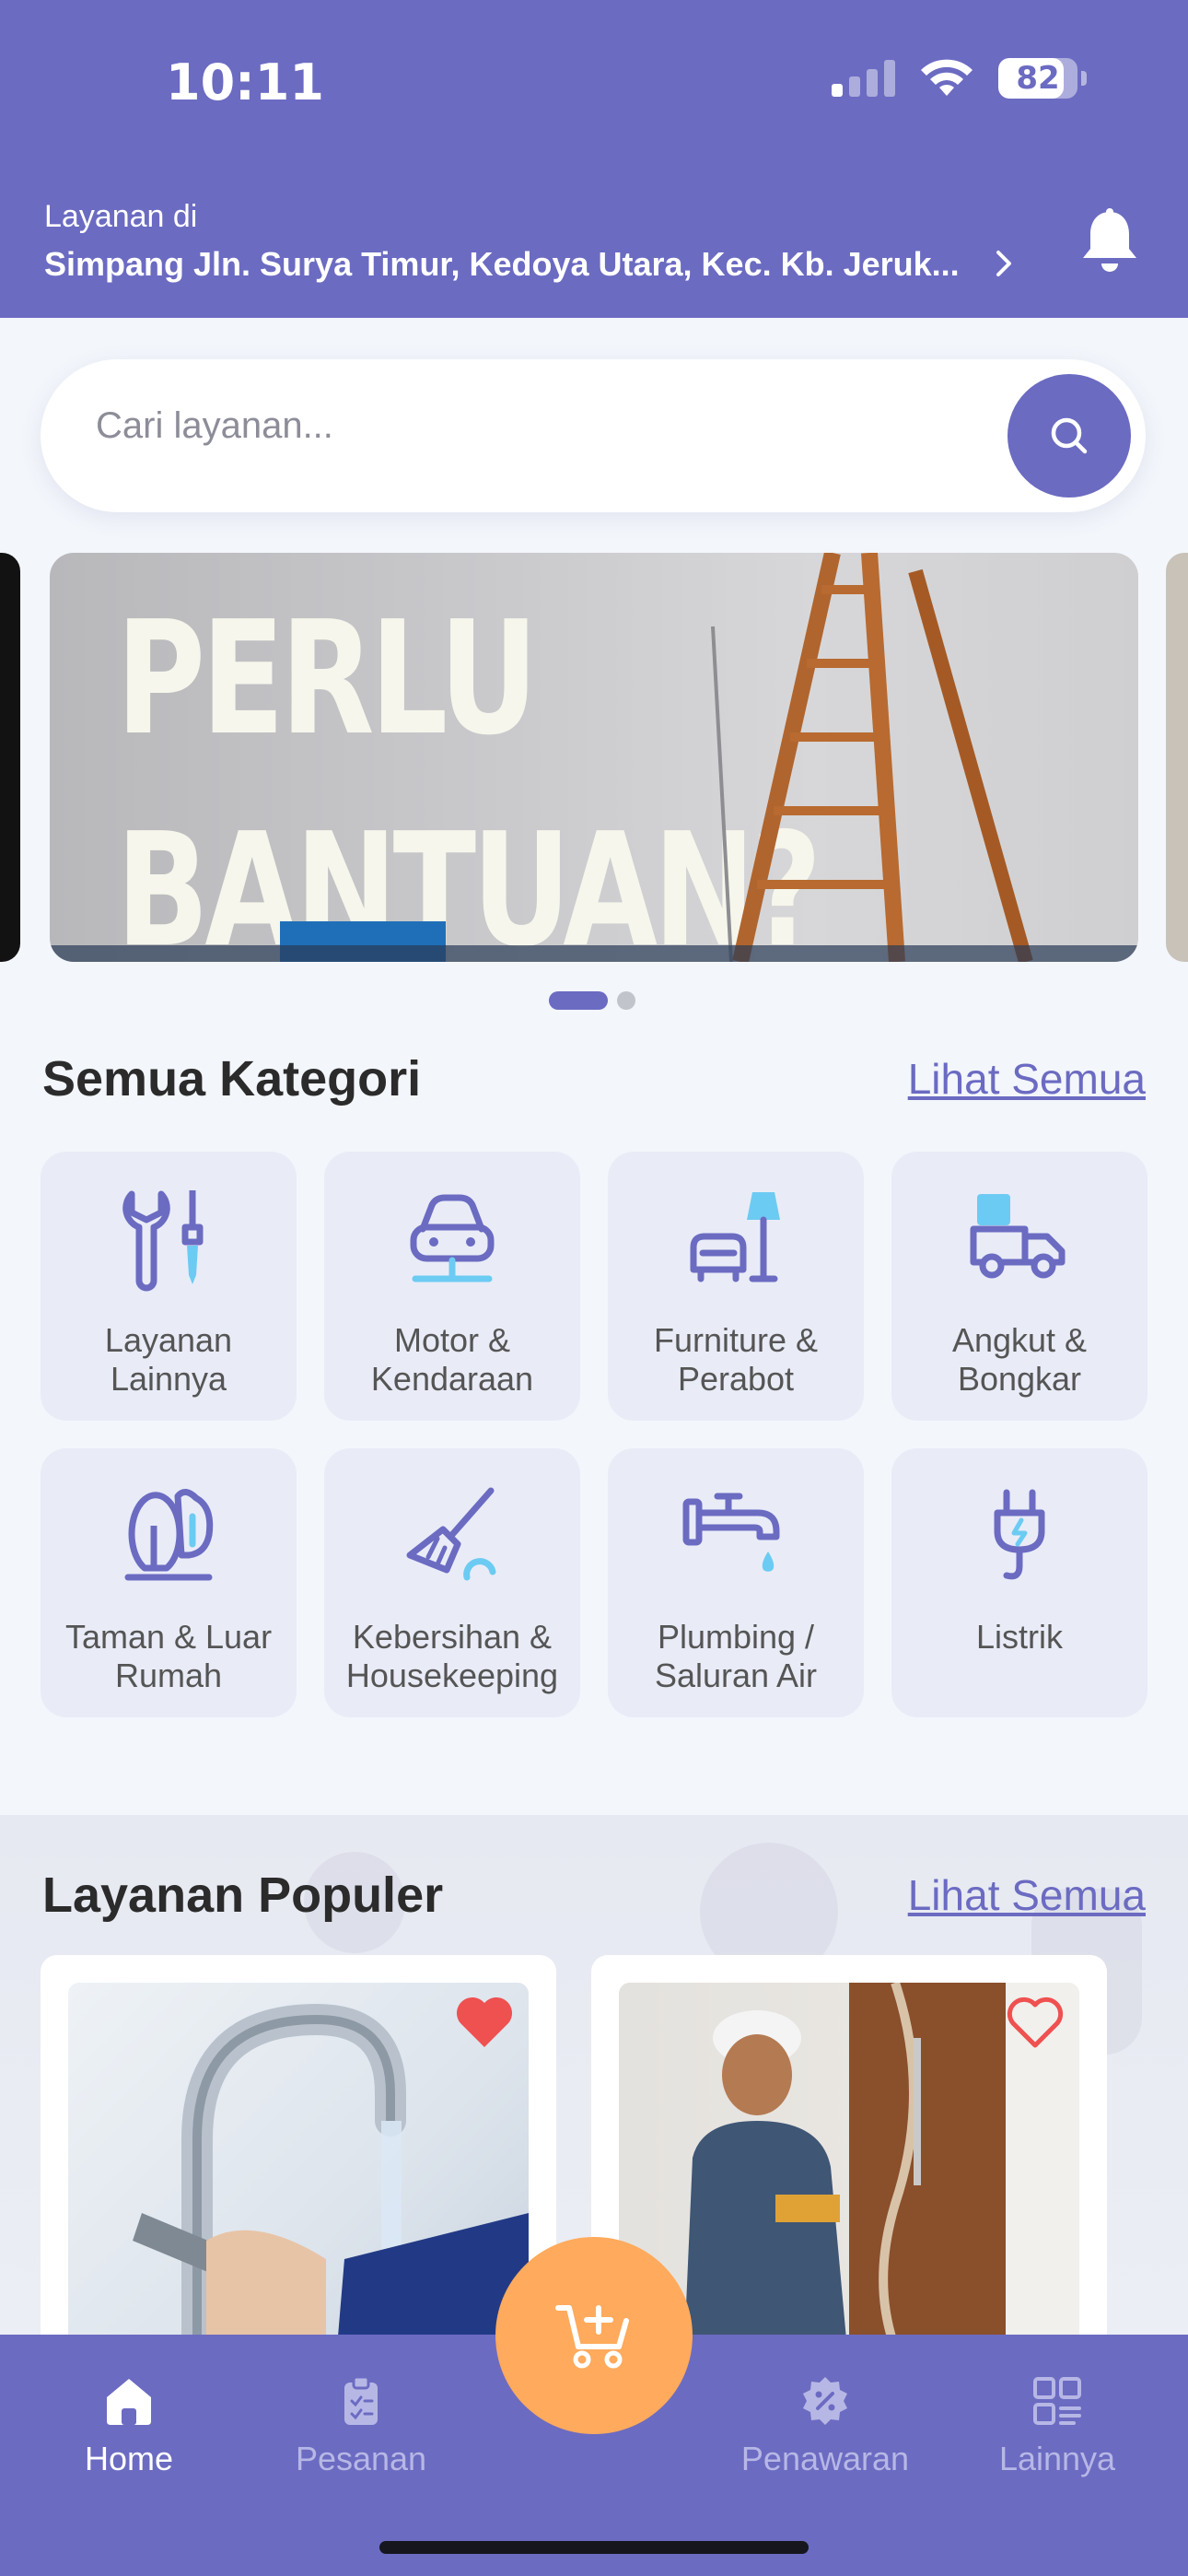 The height and width of the screenshot is (2576, 1188). I want to click on cart-add-icon, so click(592, 2337).